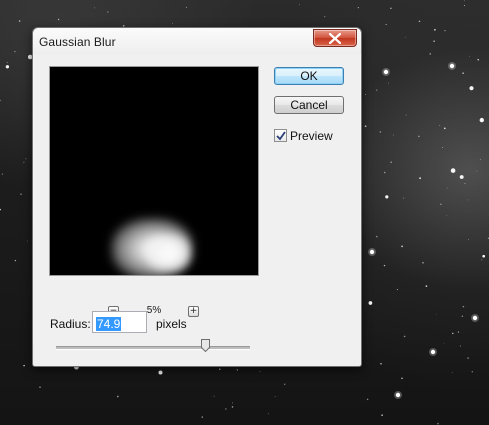 This screenshot has height=425, width=489. I want to click on zoom-in-icon: +, so click(193, 311).